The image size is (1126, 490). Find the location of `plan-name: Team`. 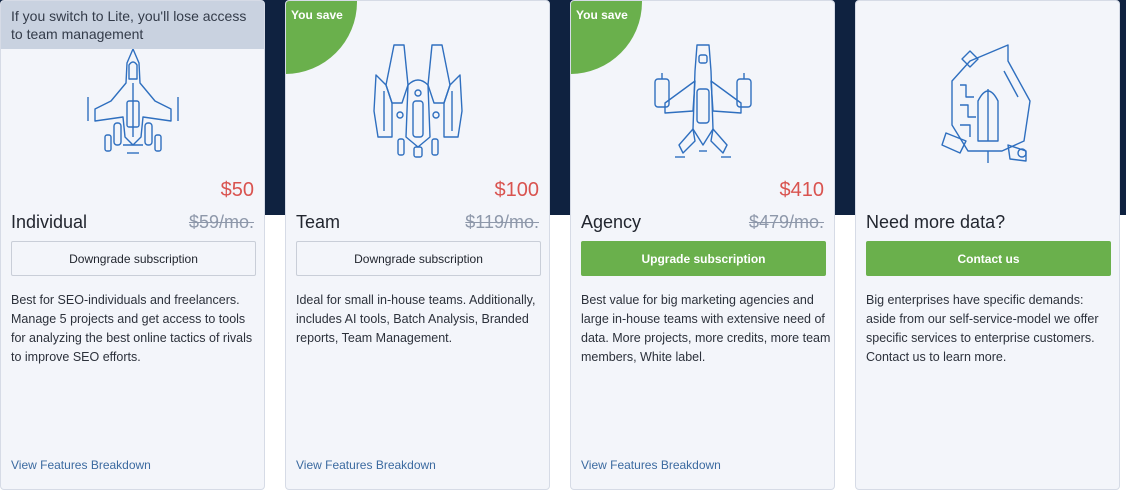

plan-name: Team is located at coordinates (318, 222).